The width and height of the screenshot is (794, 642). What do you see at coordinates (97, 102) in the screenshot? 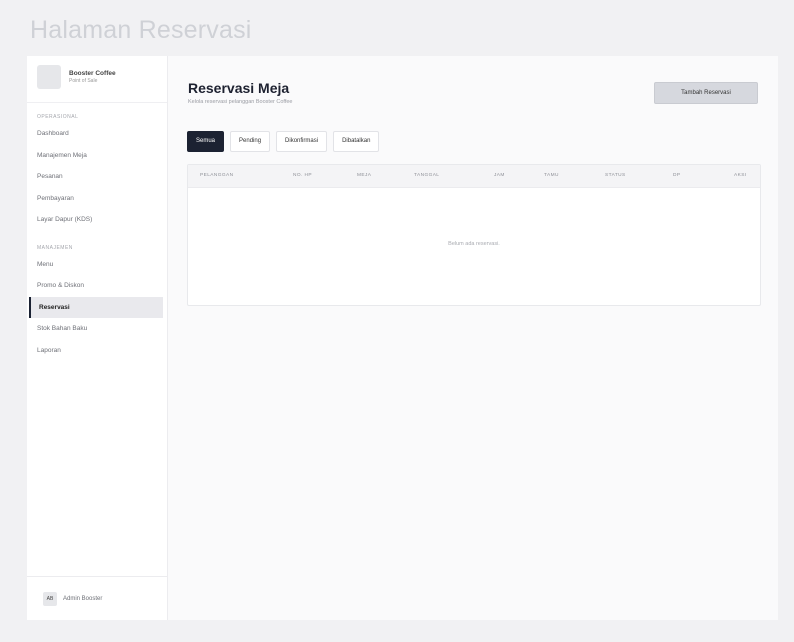
I see `divider` at bounding box center [97, 102].